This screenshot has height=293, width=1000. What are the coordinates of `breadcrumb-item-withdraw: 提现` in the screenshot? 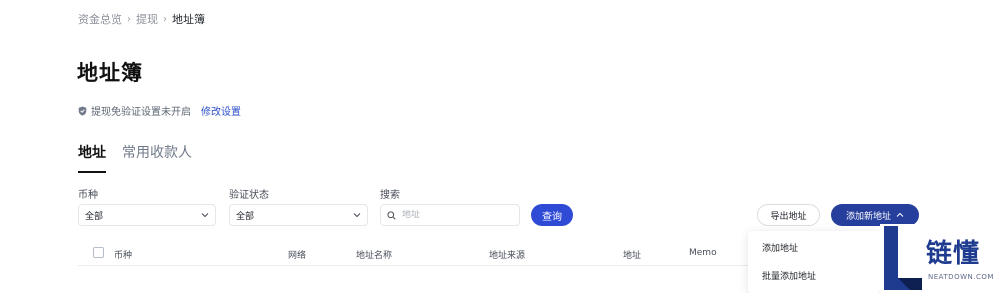 It's located at (147, 19).